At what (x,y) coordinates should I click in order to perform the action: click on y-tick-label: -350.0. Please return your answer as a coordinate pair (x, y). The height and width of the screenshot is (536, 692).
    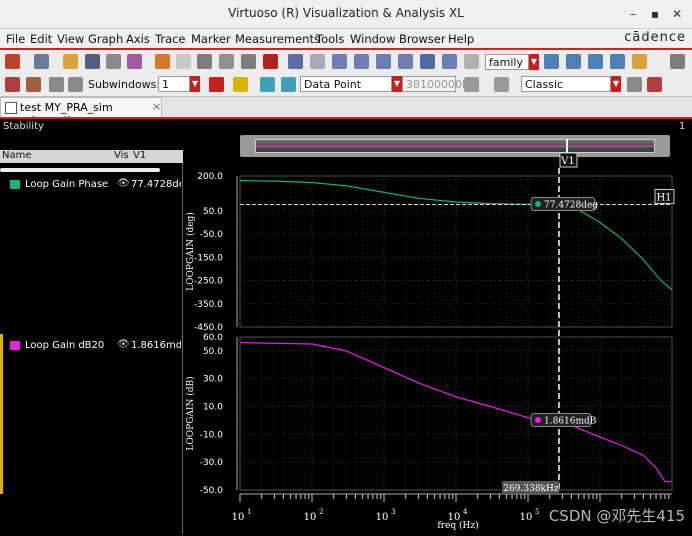
    Looking at the image, I should click on (208, 305).